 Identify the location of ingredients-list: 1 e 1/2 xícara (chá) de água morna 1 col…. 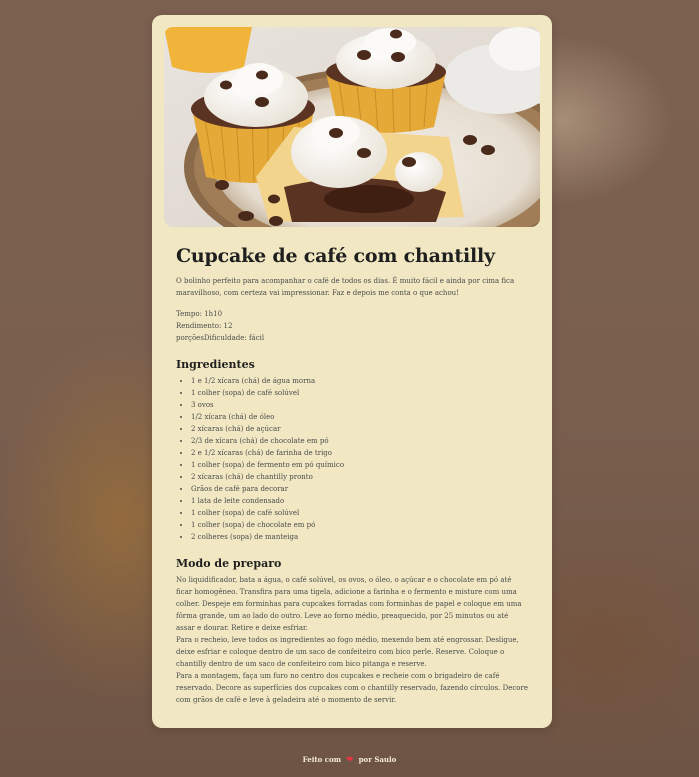
(352, 459).